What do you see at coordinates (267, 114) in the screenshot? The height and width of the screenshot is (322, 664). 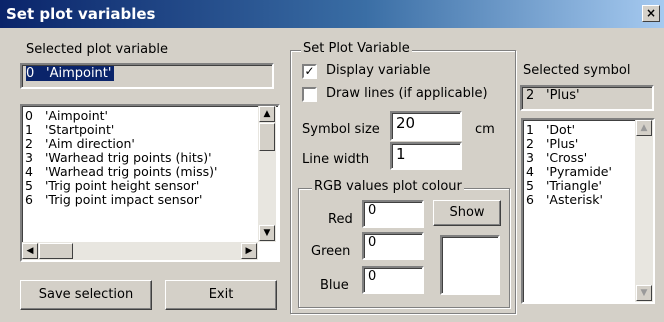 I see `scroll-up-icon: ▲` at bounding box center [267, 114].